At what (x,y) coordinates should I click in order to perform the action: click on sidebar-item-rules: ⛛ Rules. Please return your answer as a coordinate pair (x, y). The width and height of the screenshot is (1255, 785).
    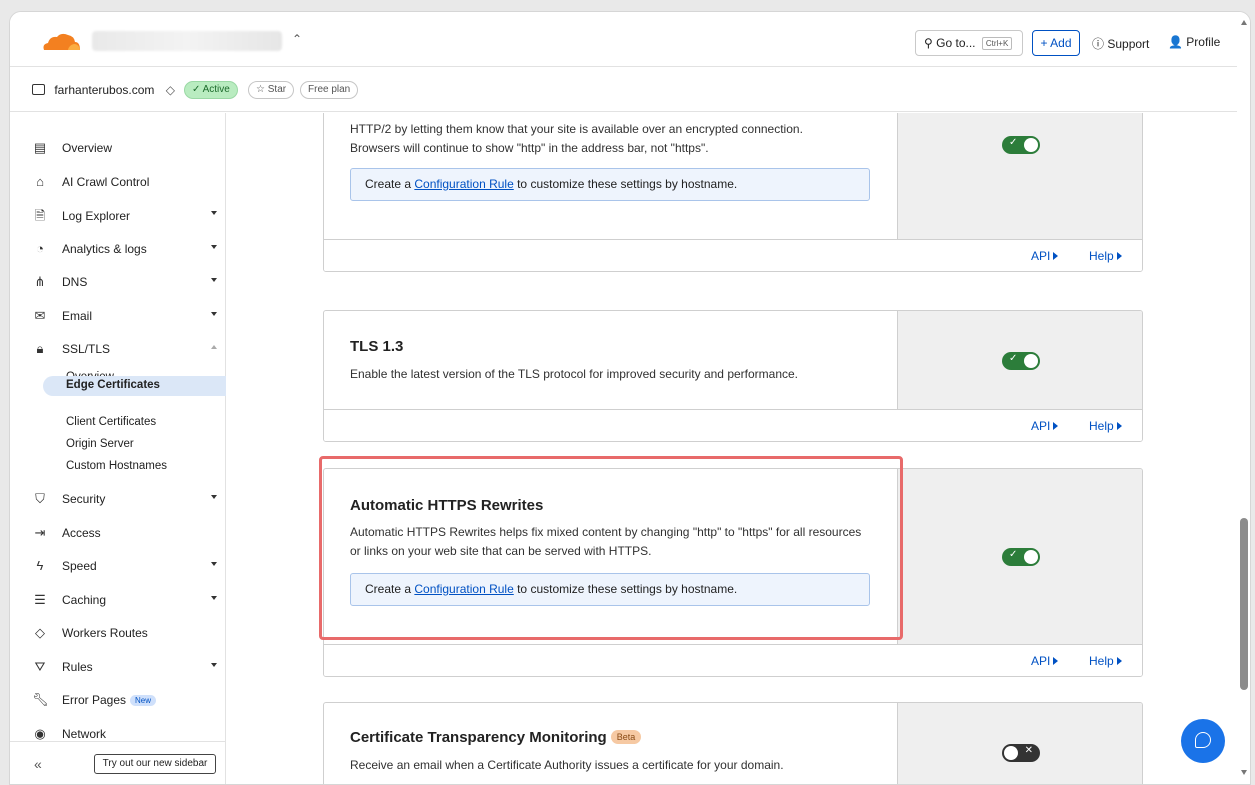
    Looking at the image, I should click on (124, 669).